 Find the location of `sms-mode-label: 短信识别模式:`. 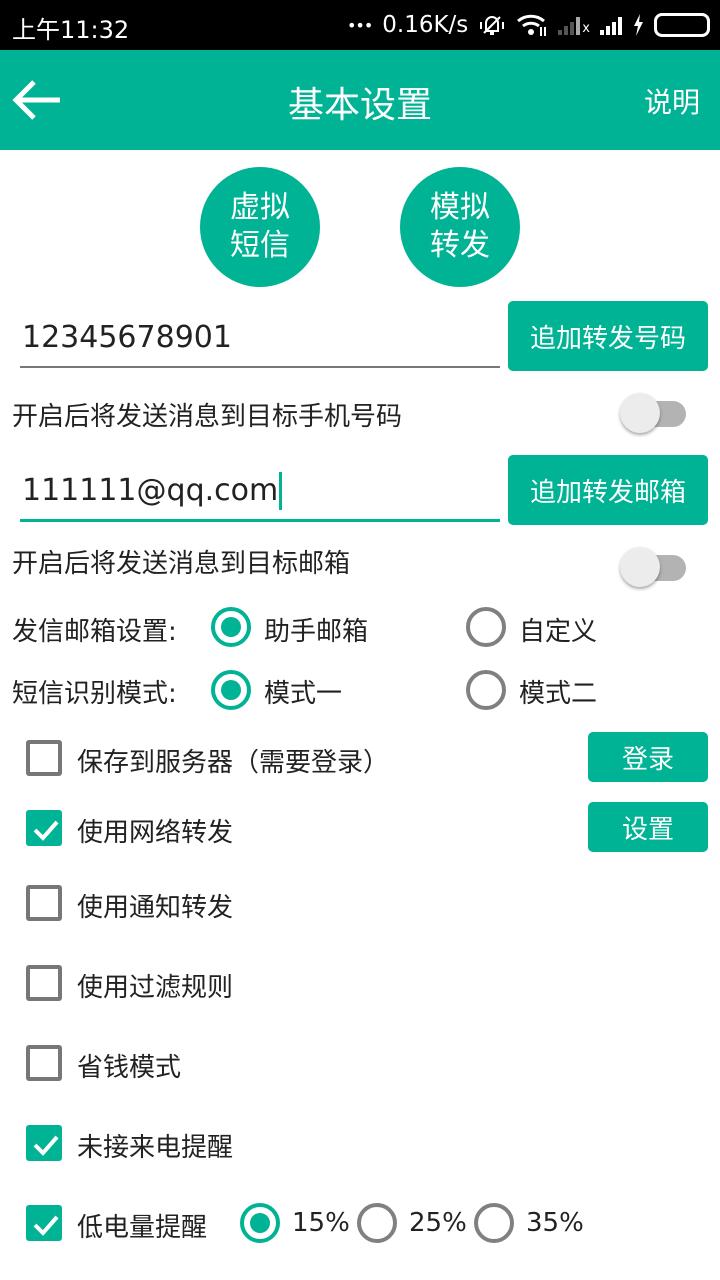

sms-mode-label: 短信识别模式: is located at coordinates (94, 694).